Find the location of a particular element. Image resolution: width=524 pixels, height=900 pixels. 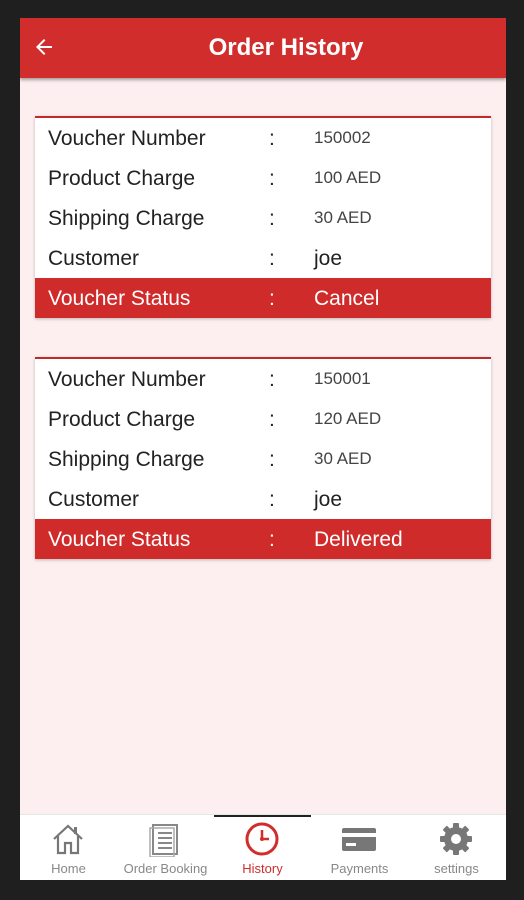

page-title: Order History is located at coordinates (286, 47).